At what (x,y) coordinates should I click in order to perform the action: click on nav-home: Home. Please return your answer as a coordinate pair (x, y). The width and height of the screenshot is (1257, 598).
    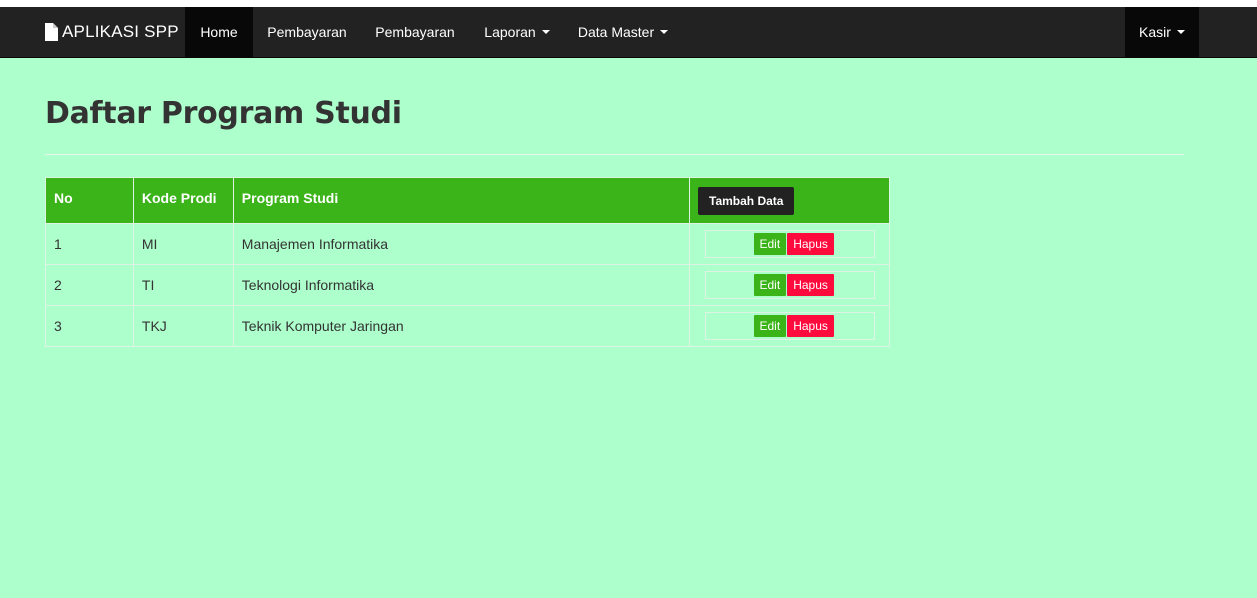
    Looking at the image, I should click on (219, 32).